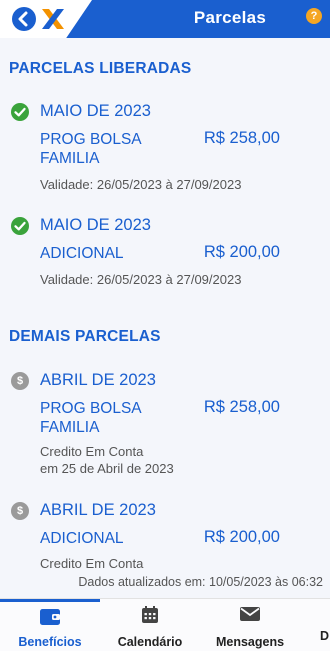  What do you see at coordinates (150, 642) in the screenshot?
I see `tab-label: Calendário` at bounding box center [150, 642].